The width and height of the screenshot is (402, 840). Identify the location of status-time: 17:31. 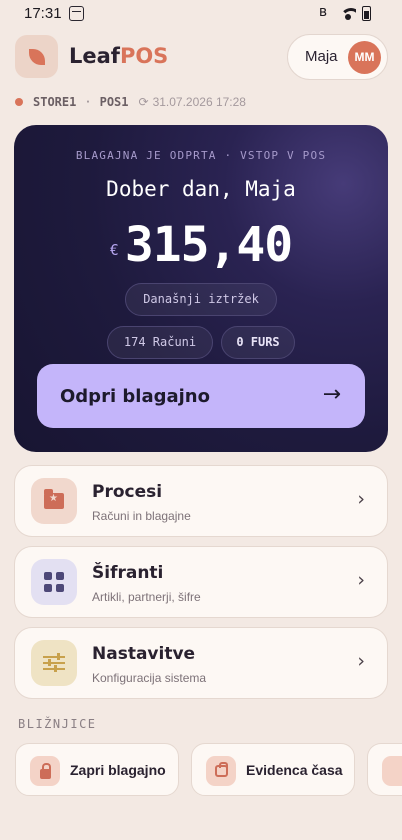
(43, 13).